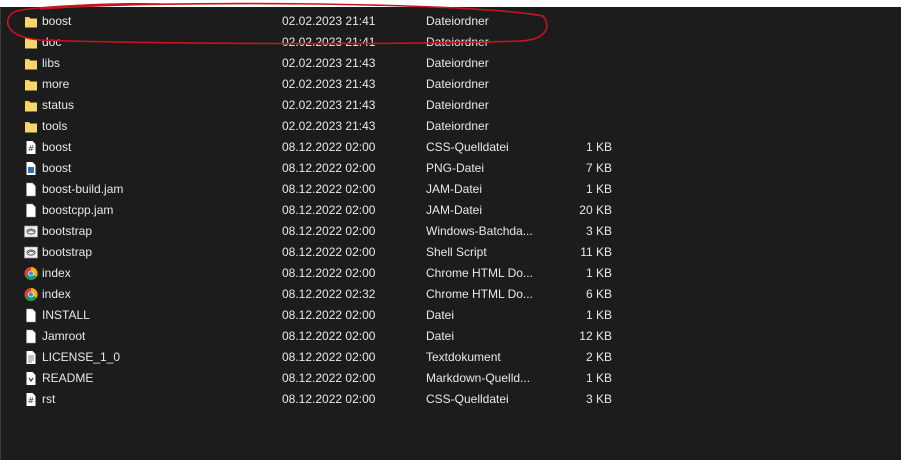  What do you see at coordinates (596, 252) in the screenshot?
I see `file-size: 11 KB` at bounding box center [596, 252].